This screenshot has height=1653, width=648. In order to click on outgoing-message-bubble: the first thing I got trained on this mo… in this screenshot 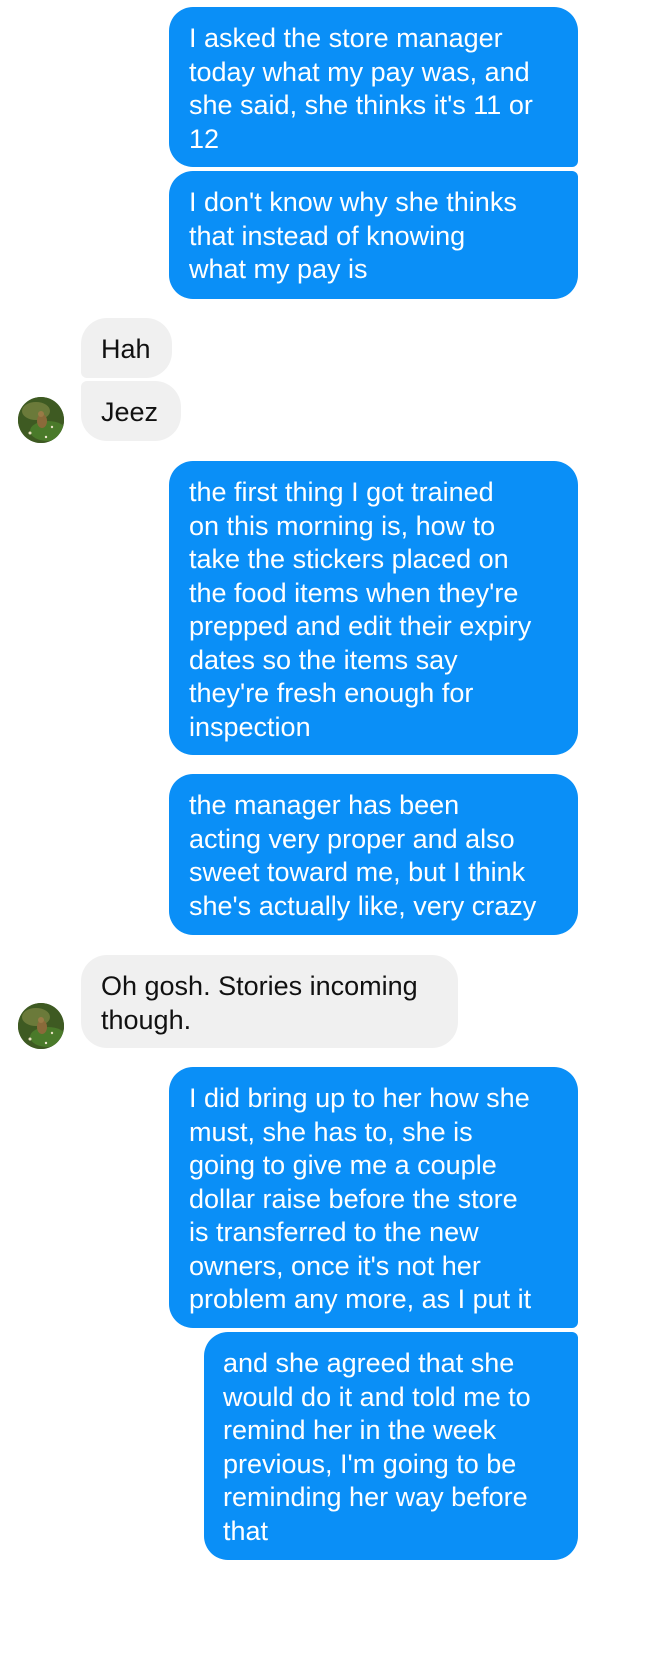, I will do `click(373, 608)`.